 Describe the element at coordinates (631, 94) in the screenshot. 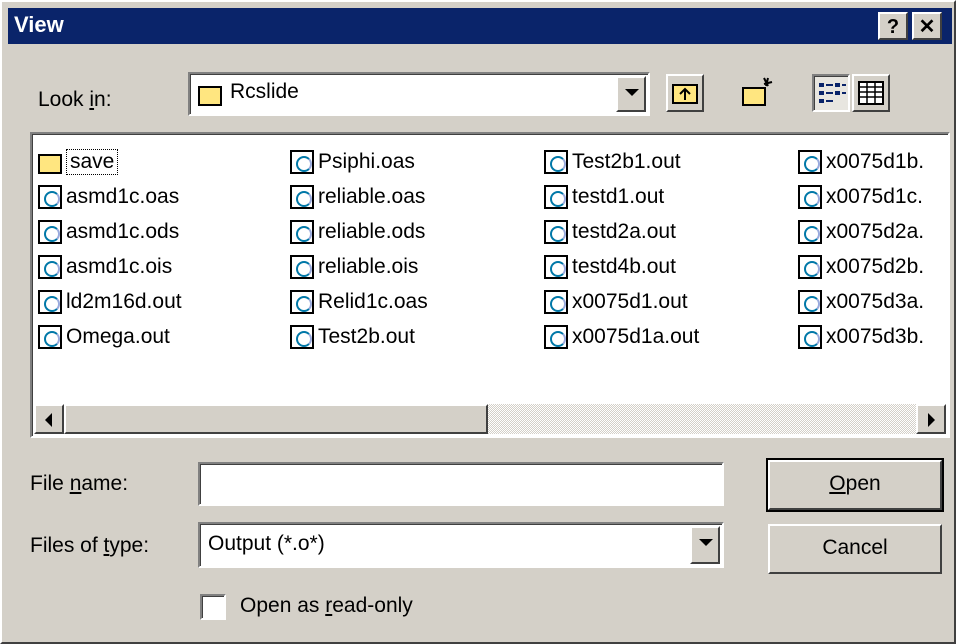

I see `look-in-dropdown-button` at that location.